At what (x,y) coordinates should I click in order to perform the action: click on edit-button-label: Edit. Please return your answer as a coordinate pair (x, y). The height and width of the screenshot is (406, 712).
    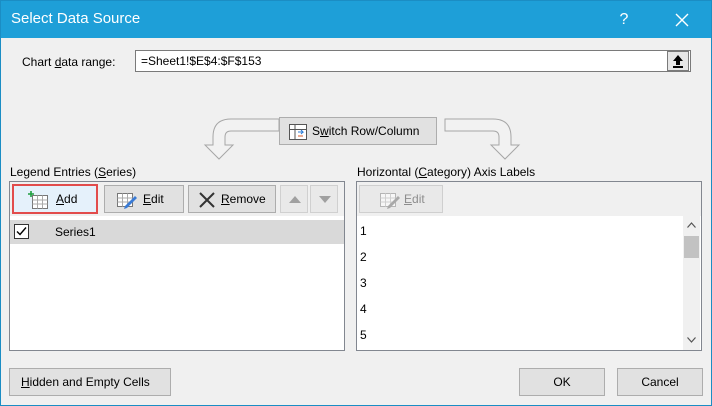
    Looking at the image, I should click on (153, 199).